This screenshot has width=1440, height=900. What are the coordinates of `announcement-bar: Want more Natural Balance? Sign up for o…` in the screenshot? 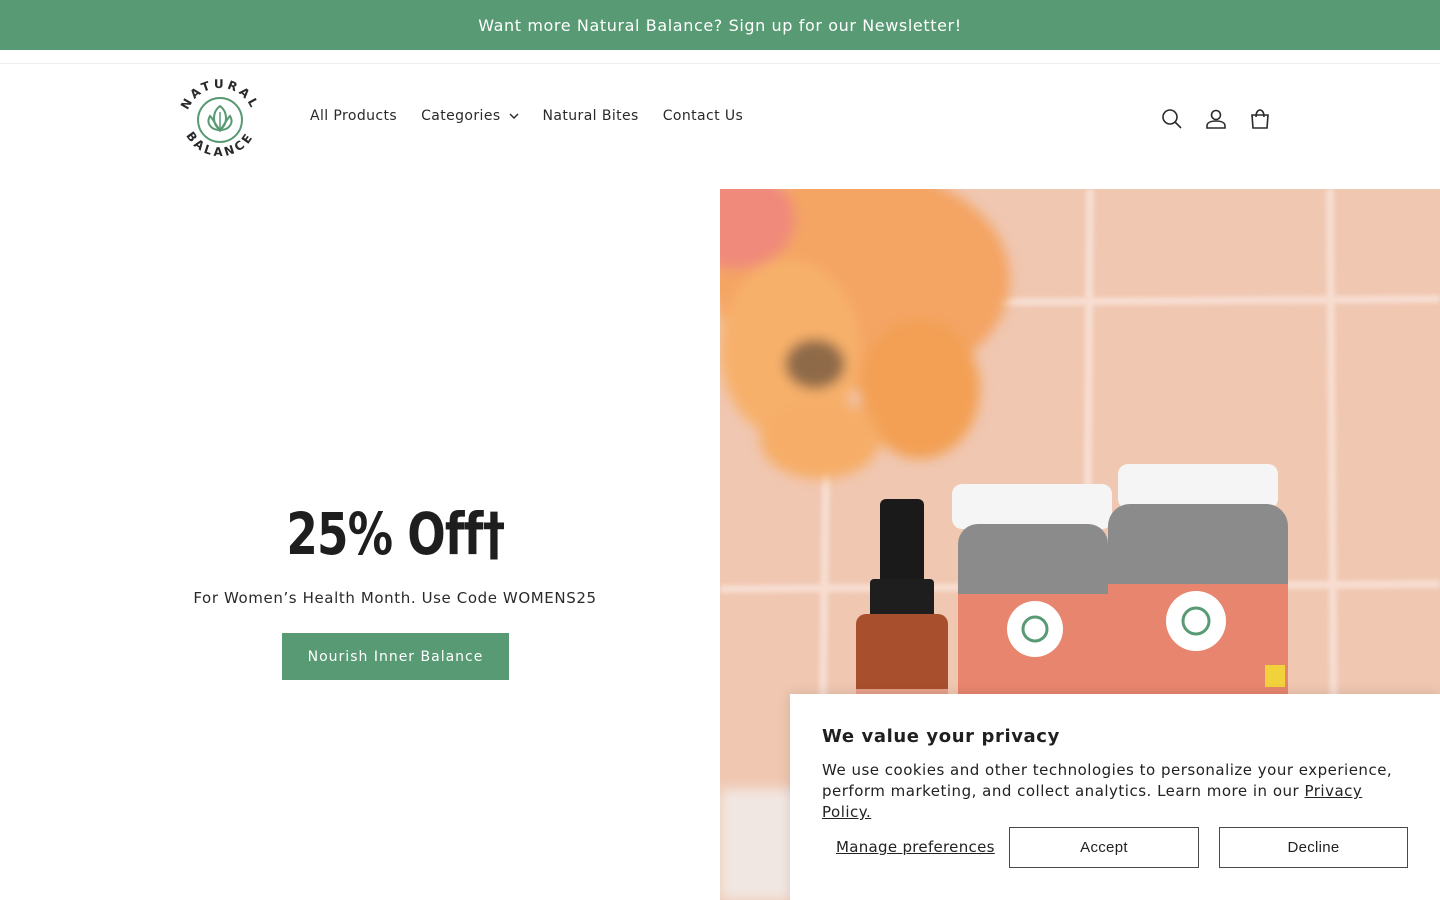 It's located at (720, 25).